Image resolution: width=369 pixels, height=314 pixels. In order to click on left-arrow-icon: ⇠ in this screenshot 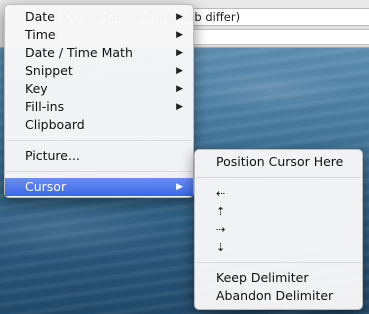, I will do `click(221, 193)`.